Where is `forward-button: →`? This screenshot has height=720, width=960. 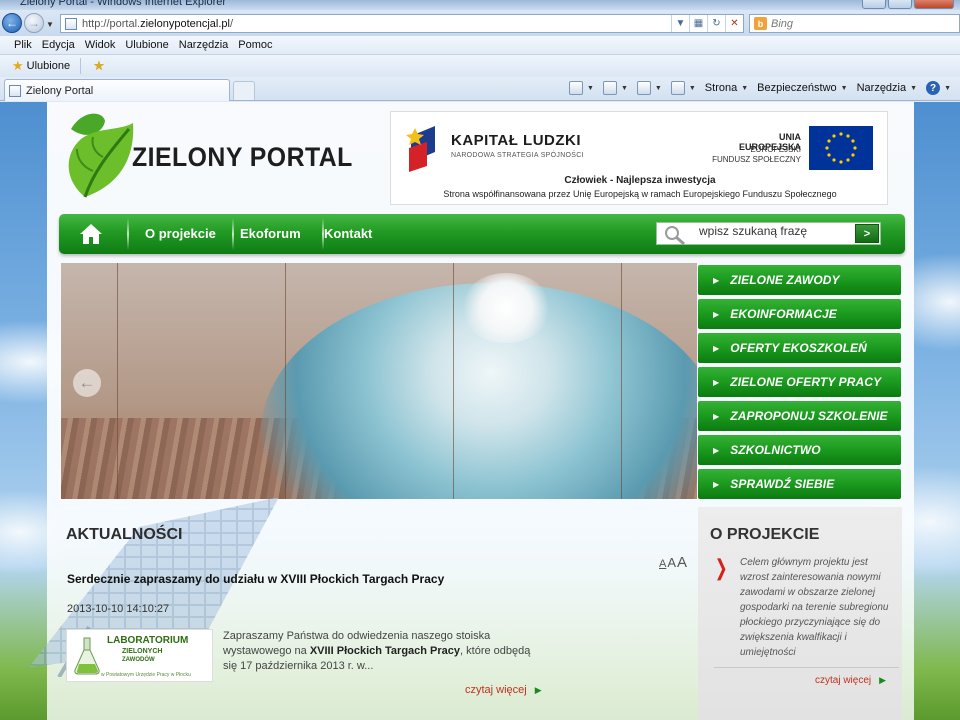 forward-button: → is located at coordinates (34, 23).